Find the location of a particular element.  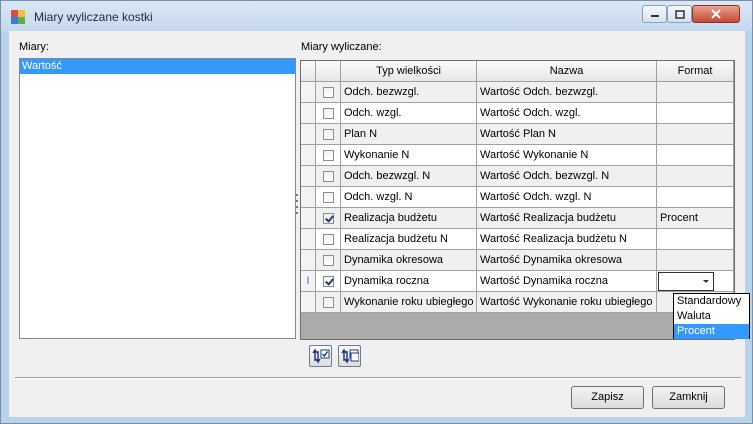

format-dropdown-list: Standardowy Waluta Procent is located at coordinates (711, 316).